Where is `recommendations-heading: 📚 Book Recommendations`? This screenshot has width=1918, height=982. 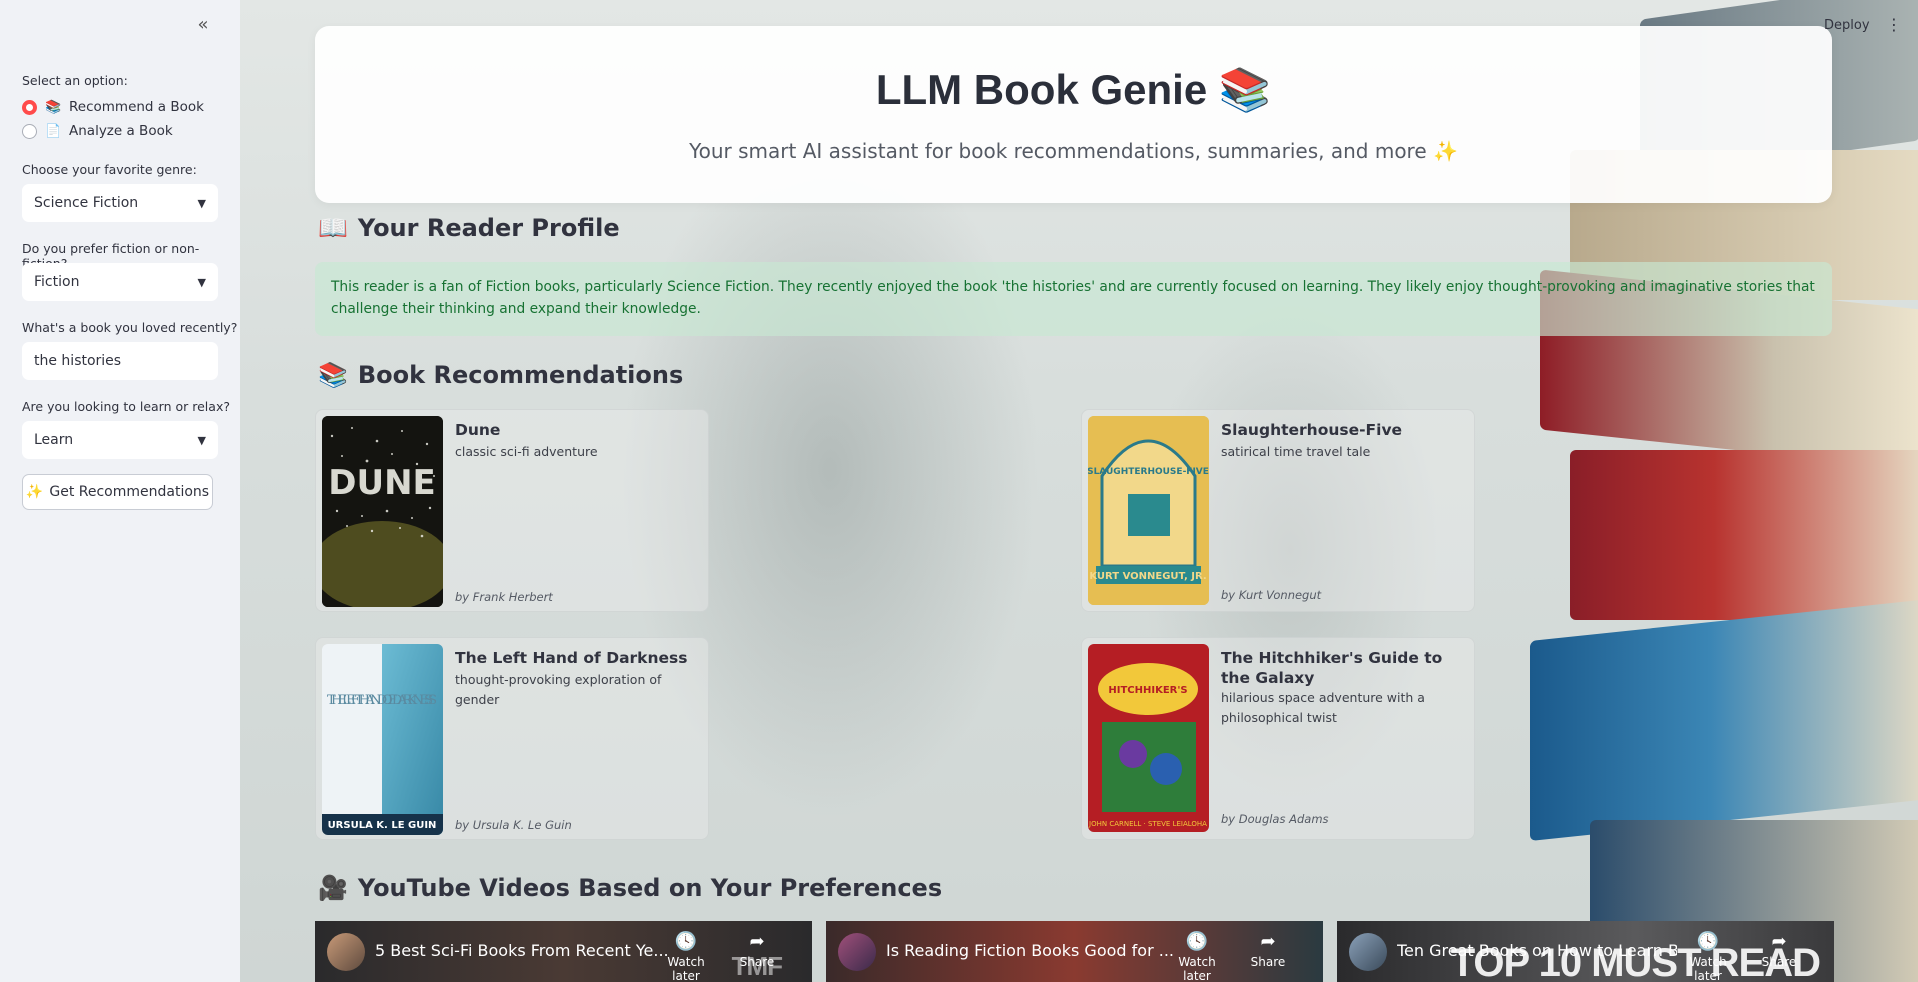
recommendations-heading: 📚 Book Recommendations is located at coordinates (500, 375).